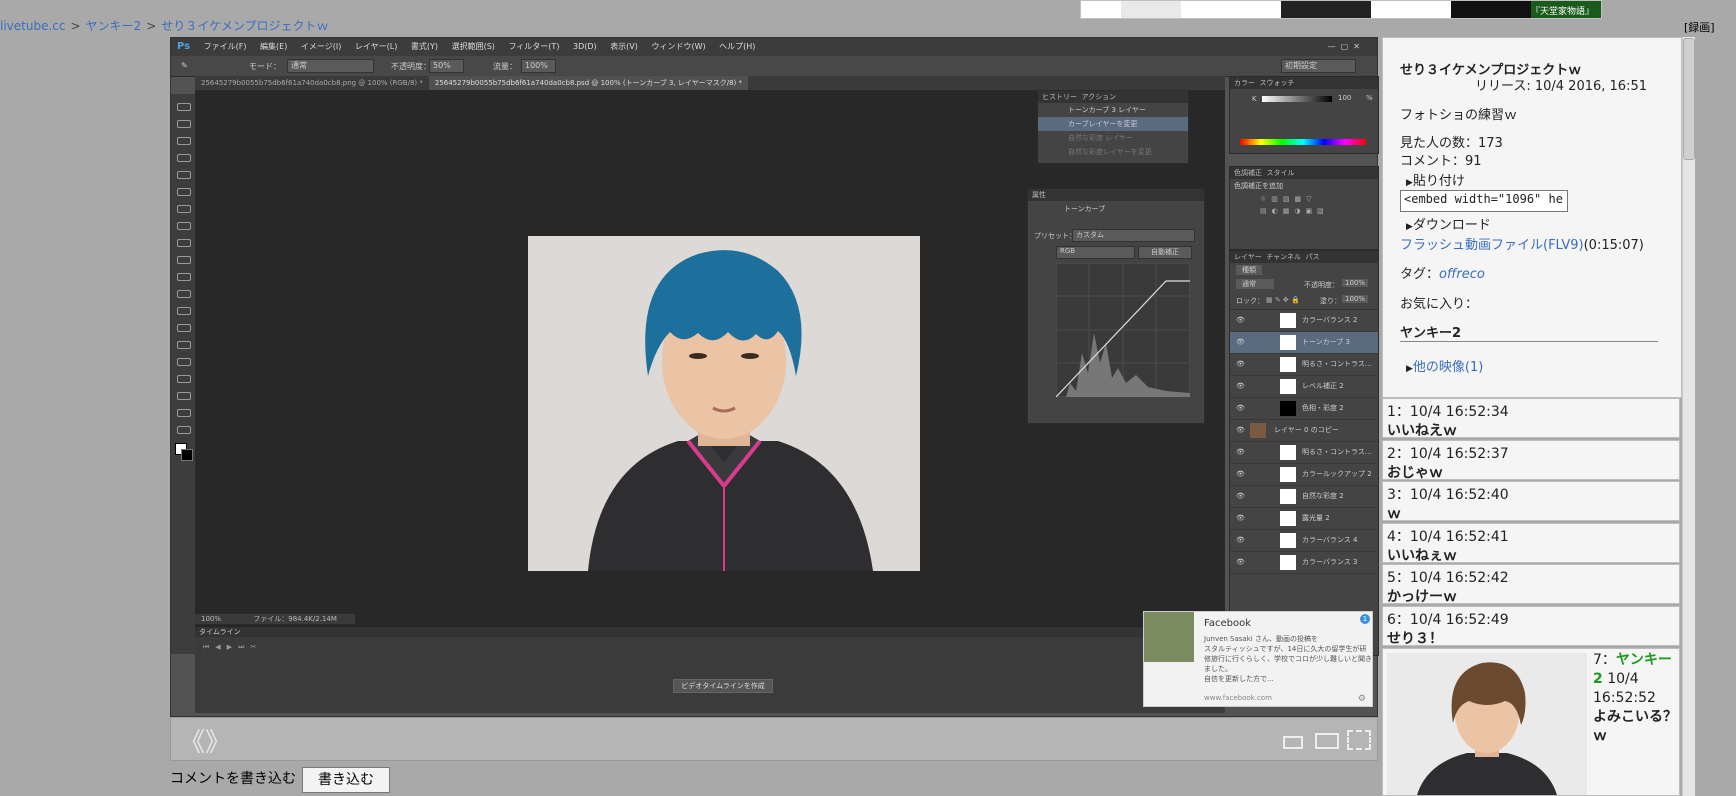  What do you see at coordinates (218, 740) in the screenshot?
I see `next-button: 》` at bounding box center [218, 740].